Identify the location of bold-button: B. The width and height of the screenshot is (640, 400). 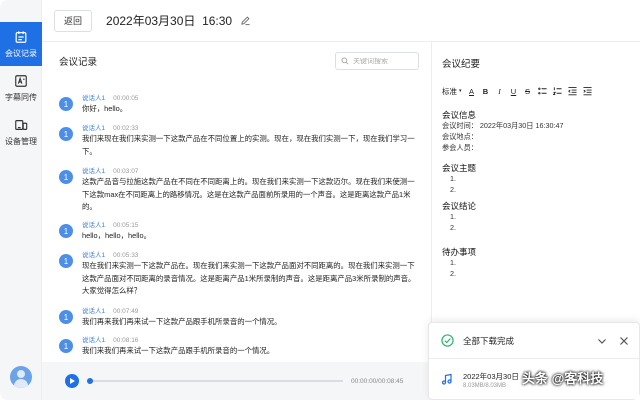
(486, 91).